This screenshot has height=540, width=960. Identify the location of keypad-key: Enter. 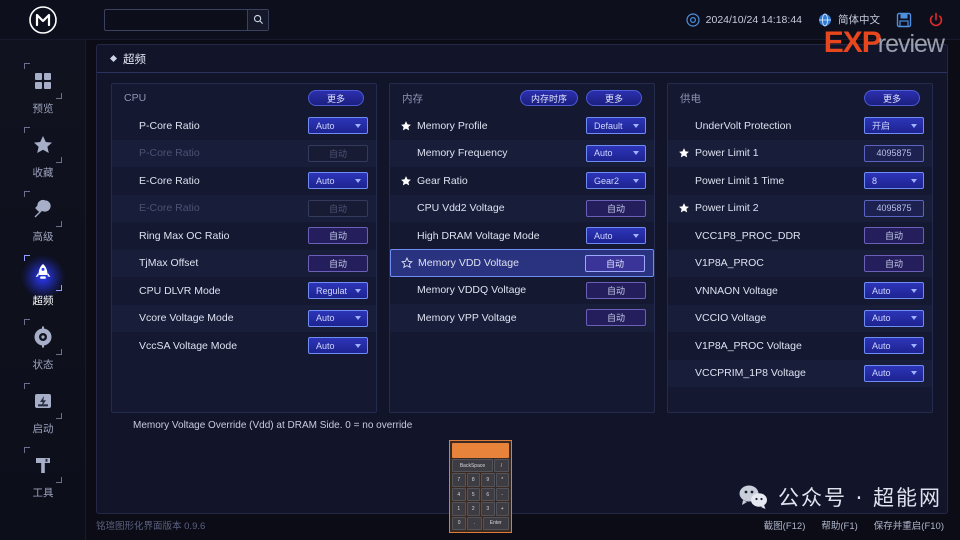
(495, 523).